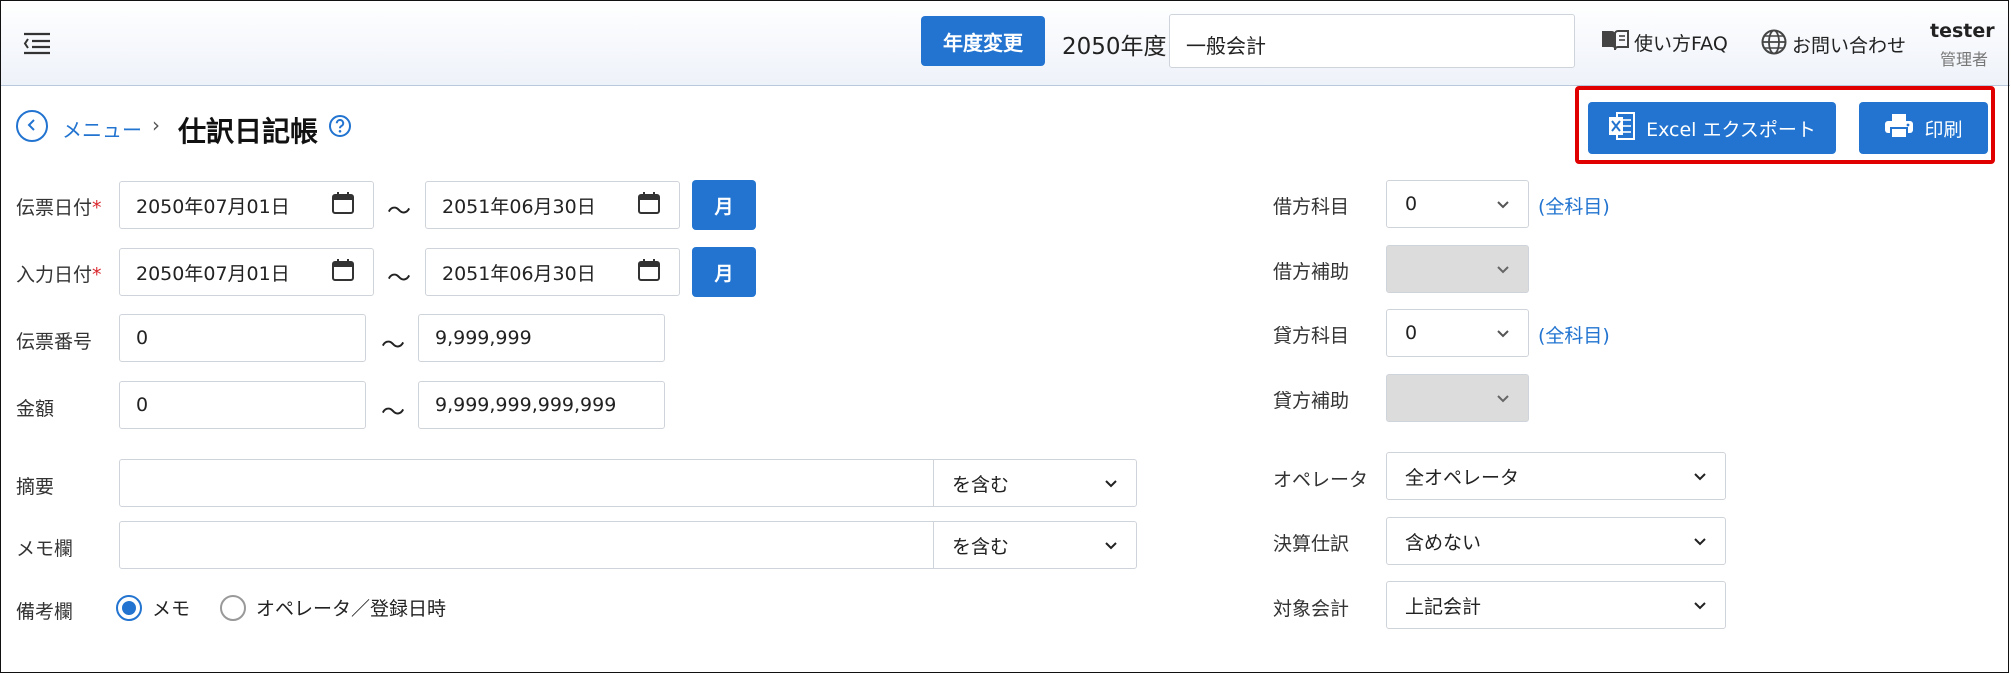 This screenshot has height=675, width=2011. What do you see at coordinates (1114, 47) in the screenshot?
I see `fiscal-year-text: 2050年度` at bounding box center [1114, 47].